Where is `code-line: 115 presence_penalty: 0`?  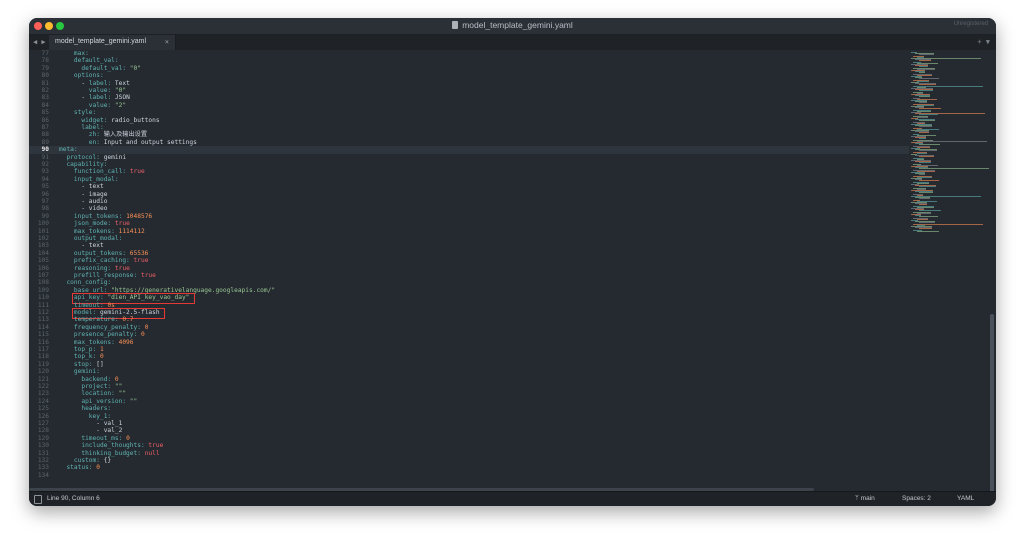
code-line: 115 presence_penalty: 0 is located at coordinates (469, 334).